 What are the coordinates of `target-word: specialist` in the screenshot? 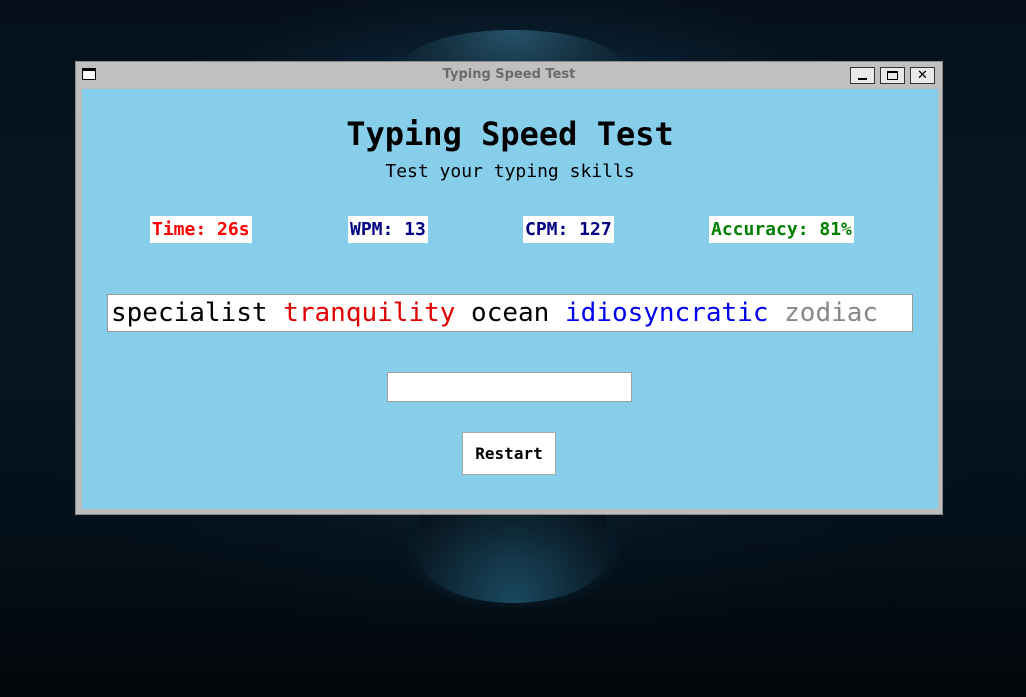 It's located at (189, 313).